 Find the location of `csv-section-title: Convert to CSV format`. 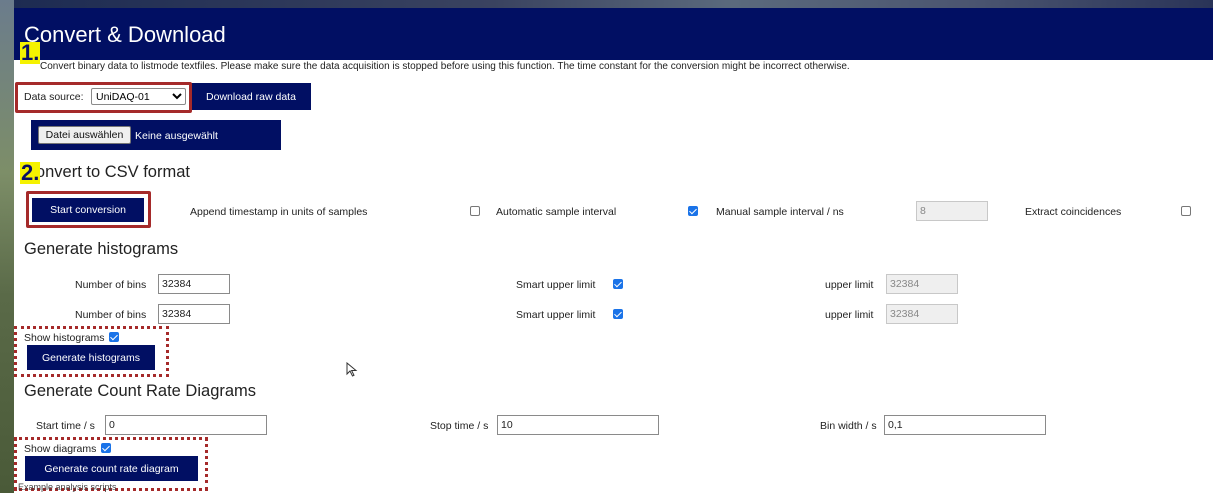

csv-section-title: Convert to CSV format is located at coordinates (107, 172).